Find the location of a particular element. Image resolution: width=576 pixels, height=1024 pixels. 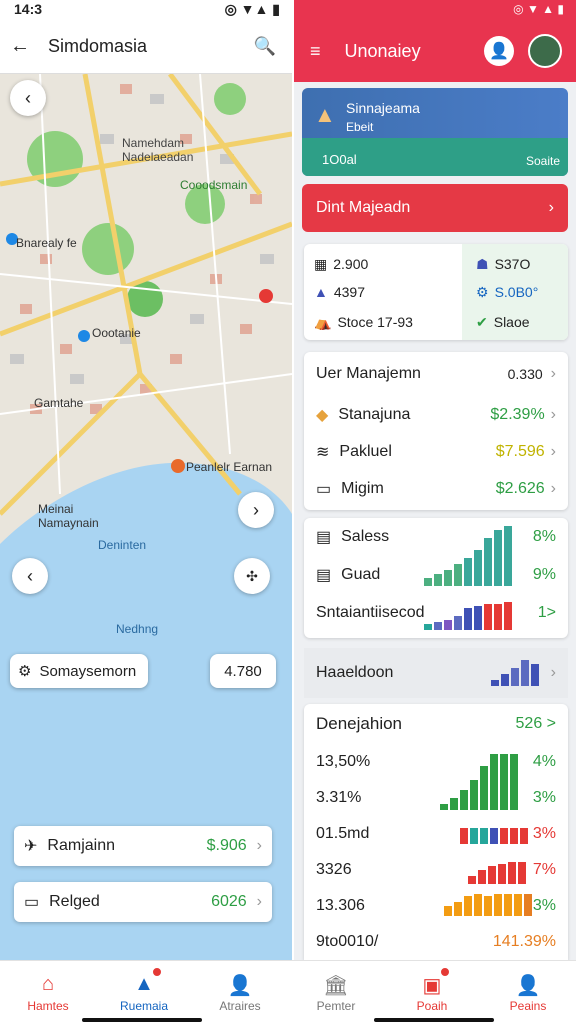

value-chip: 4.780 is located at coordinates (243, 671).